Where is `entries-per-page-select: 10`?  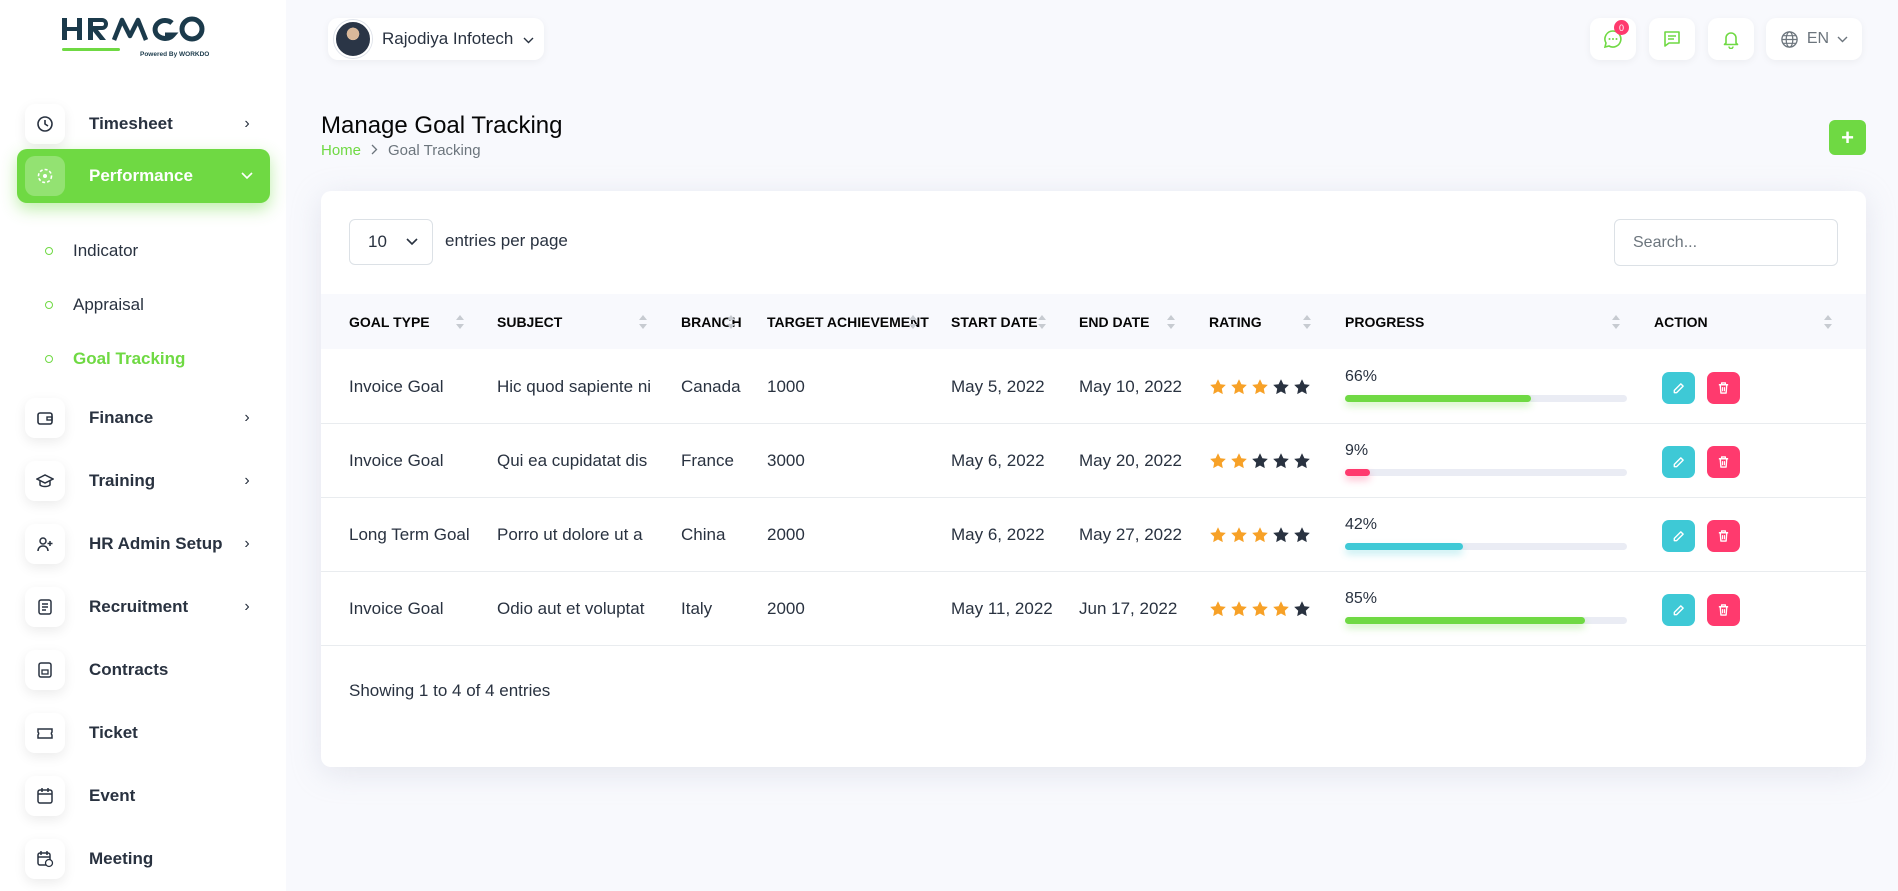 entries-per-page-select: 10 is located at coordinates (391, 242).